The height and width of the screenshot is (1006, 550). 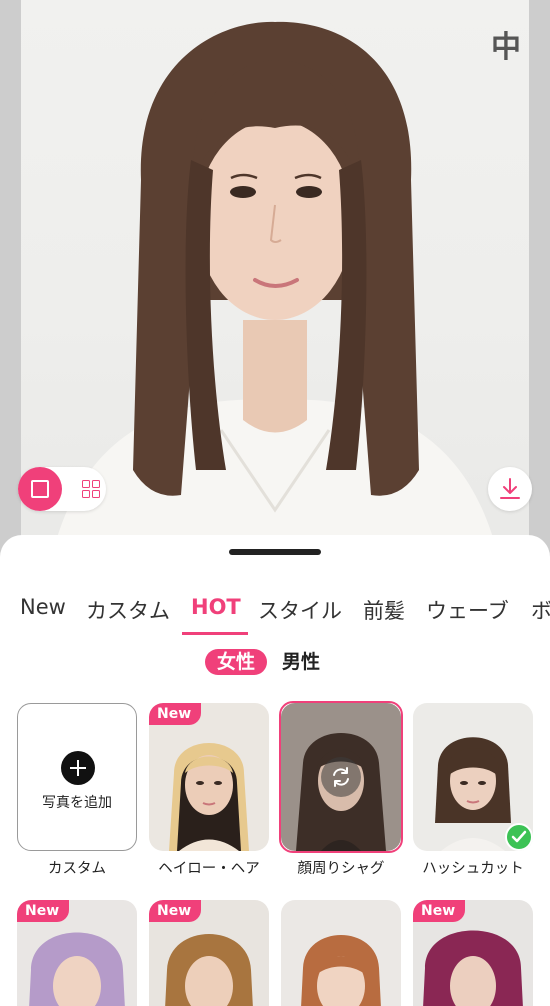 I want to click on style-card-row2-1: New, so click(x=77, y=953).